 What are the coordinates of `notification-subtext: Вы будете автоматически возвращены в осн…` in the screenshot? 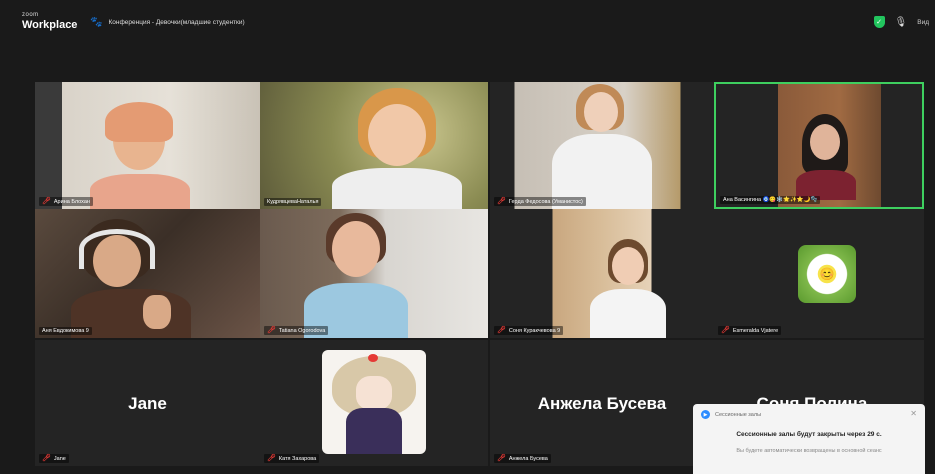 It's located at (809, 451).